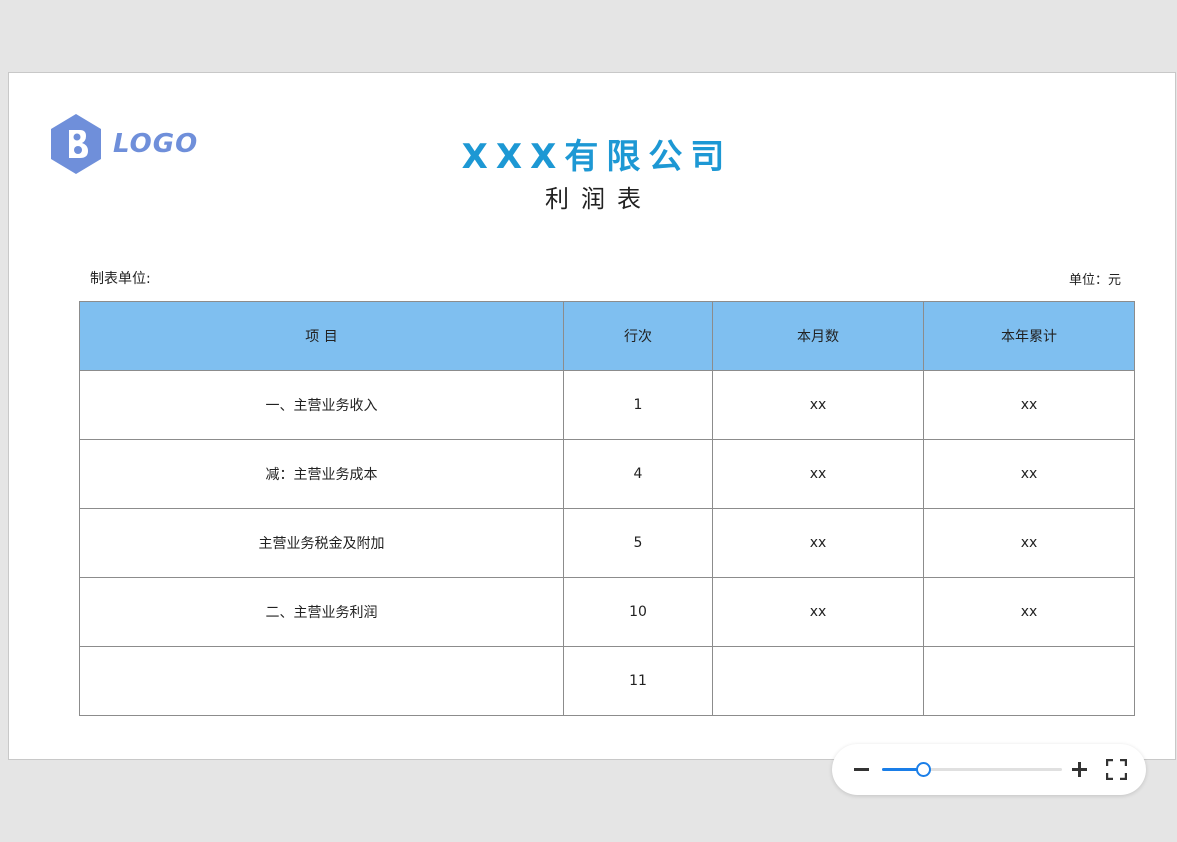 The height and width of the screenshot is (842, 1177). Describe the element at coordinates (638, 681) in the screenshot. I see `row-line: 11` at that location.